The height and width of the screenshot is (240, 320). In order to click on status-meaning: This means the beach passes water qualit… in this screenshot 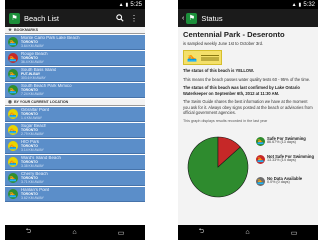, I will do `click(247, 79)`.